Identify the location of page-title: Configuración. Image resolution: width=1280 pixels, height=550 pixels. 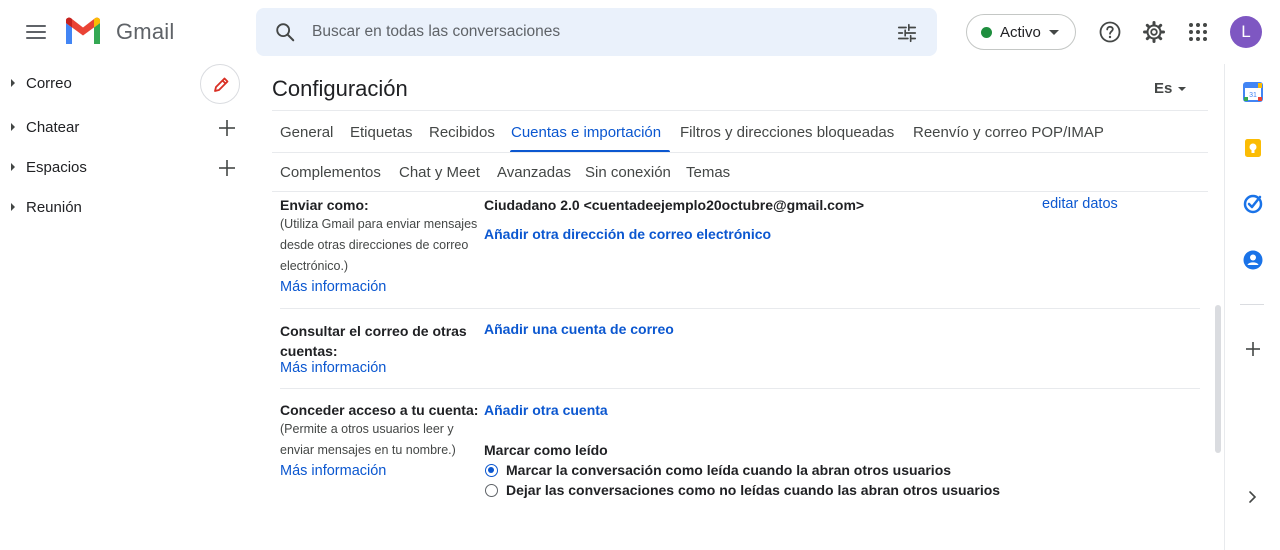
(340, 88).